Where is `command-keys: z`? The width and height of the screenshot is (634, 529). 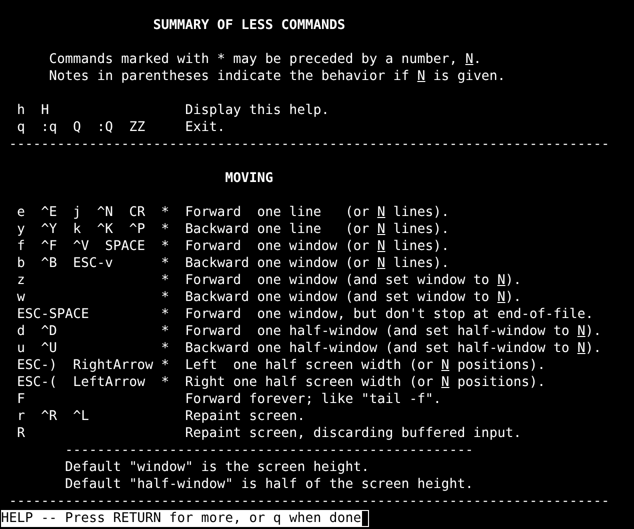
command-keys: z is located at coordinates (21, 280).